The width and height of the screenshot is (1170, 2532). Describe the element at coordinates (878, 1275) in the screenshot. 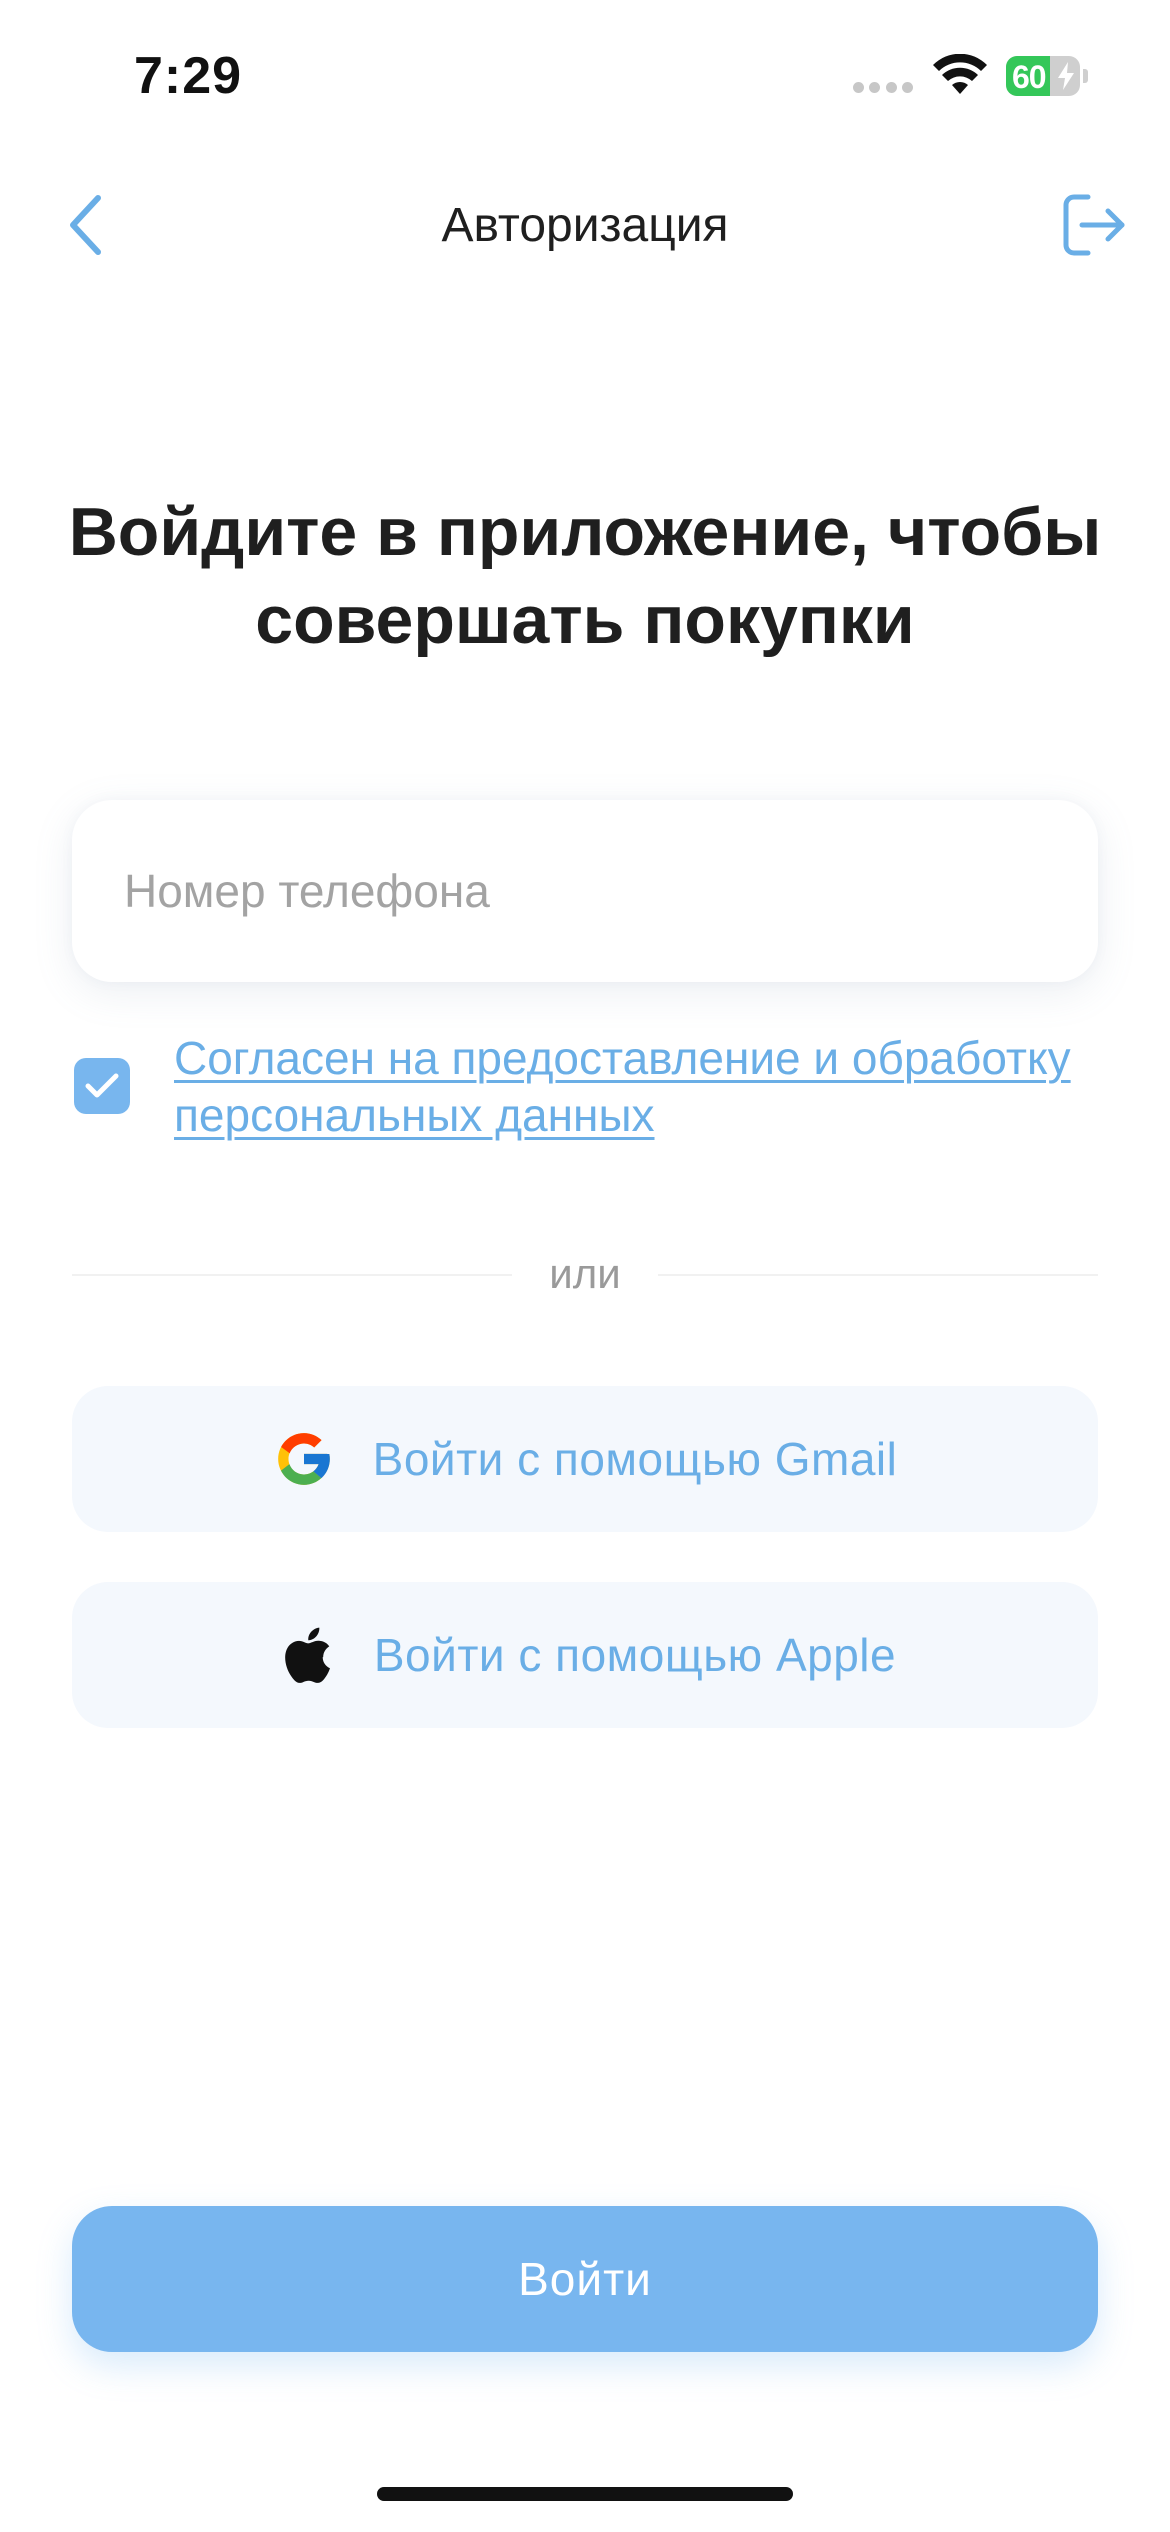

I see `divider-line-right` at that location.